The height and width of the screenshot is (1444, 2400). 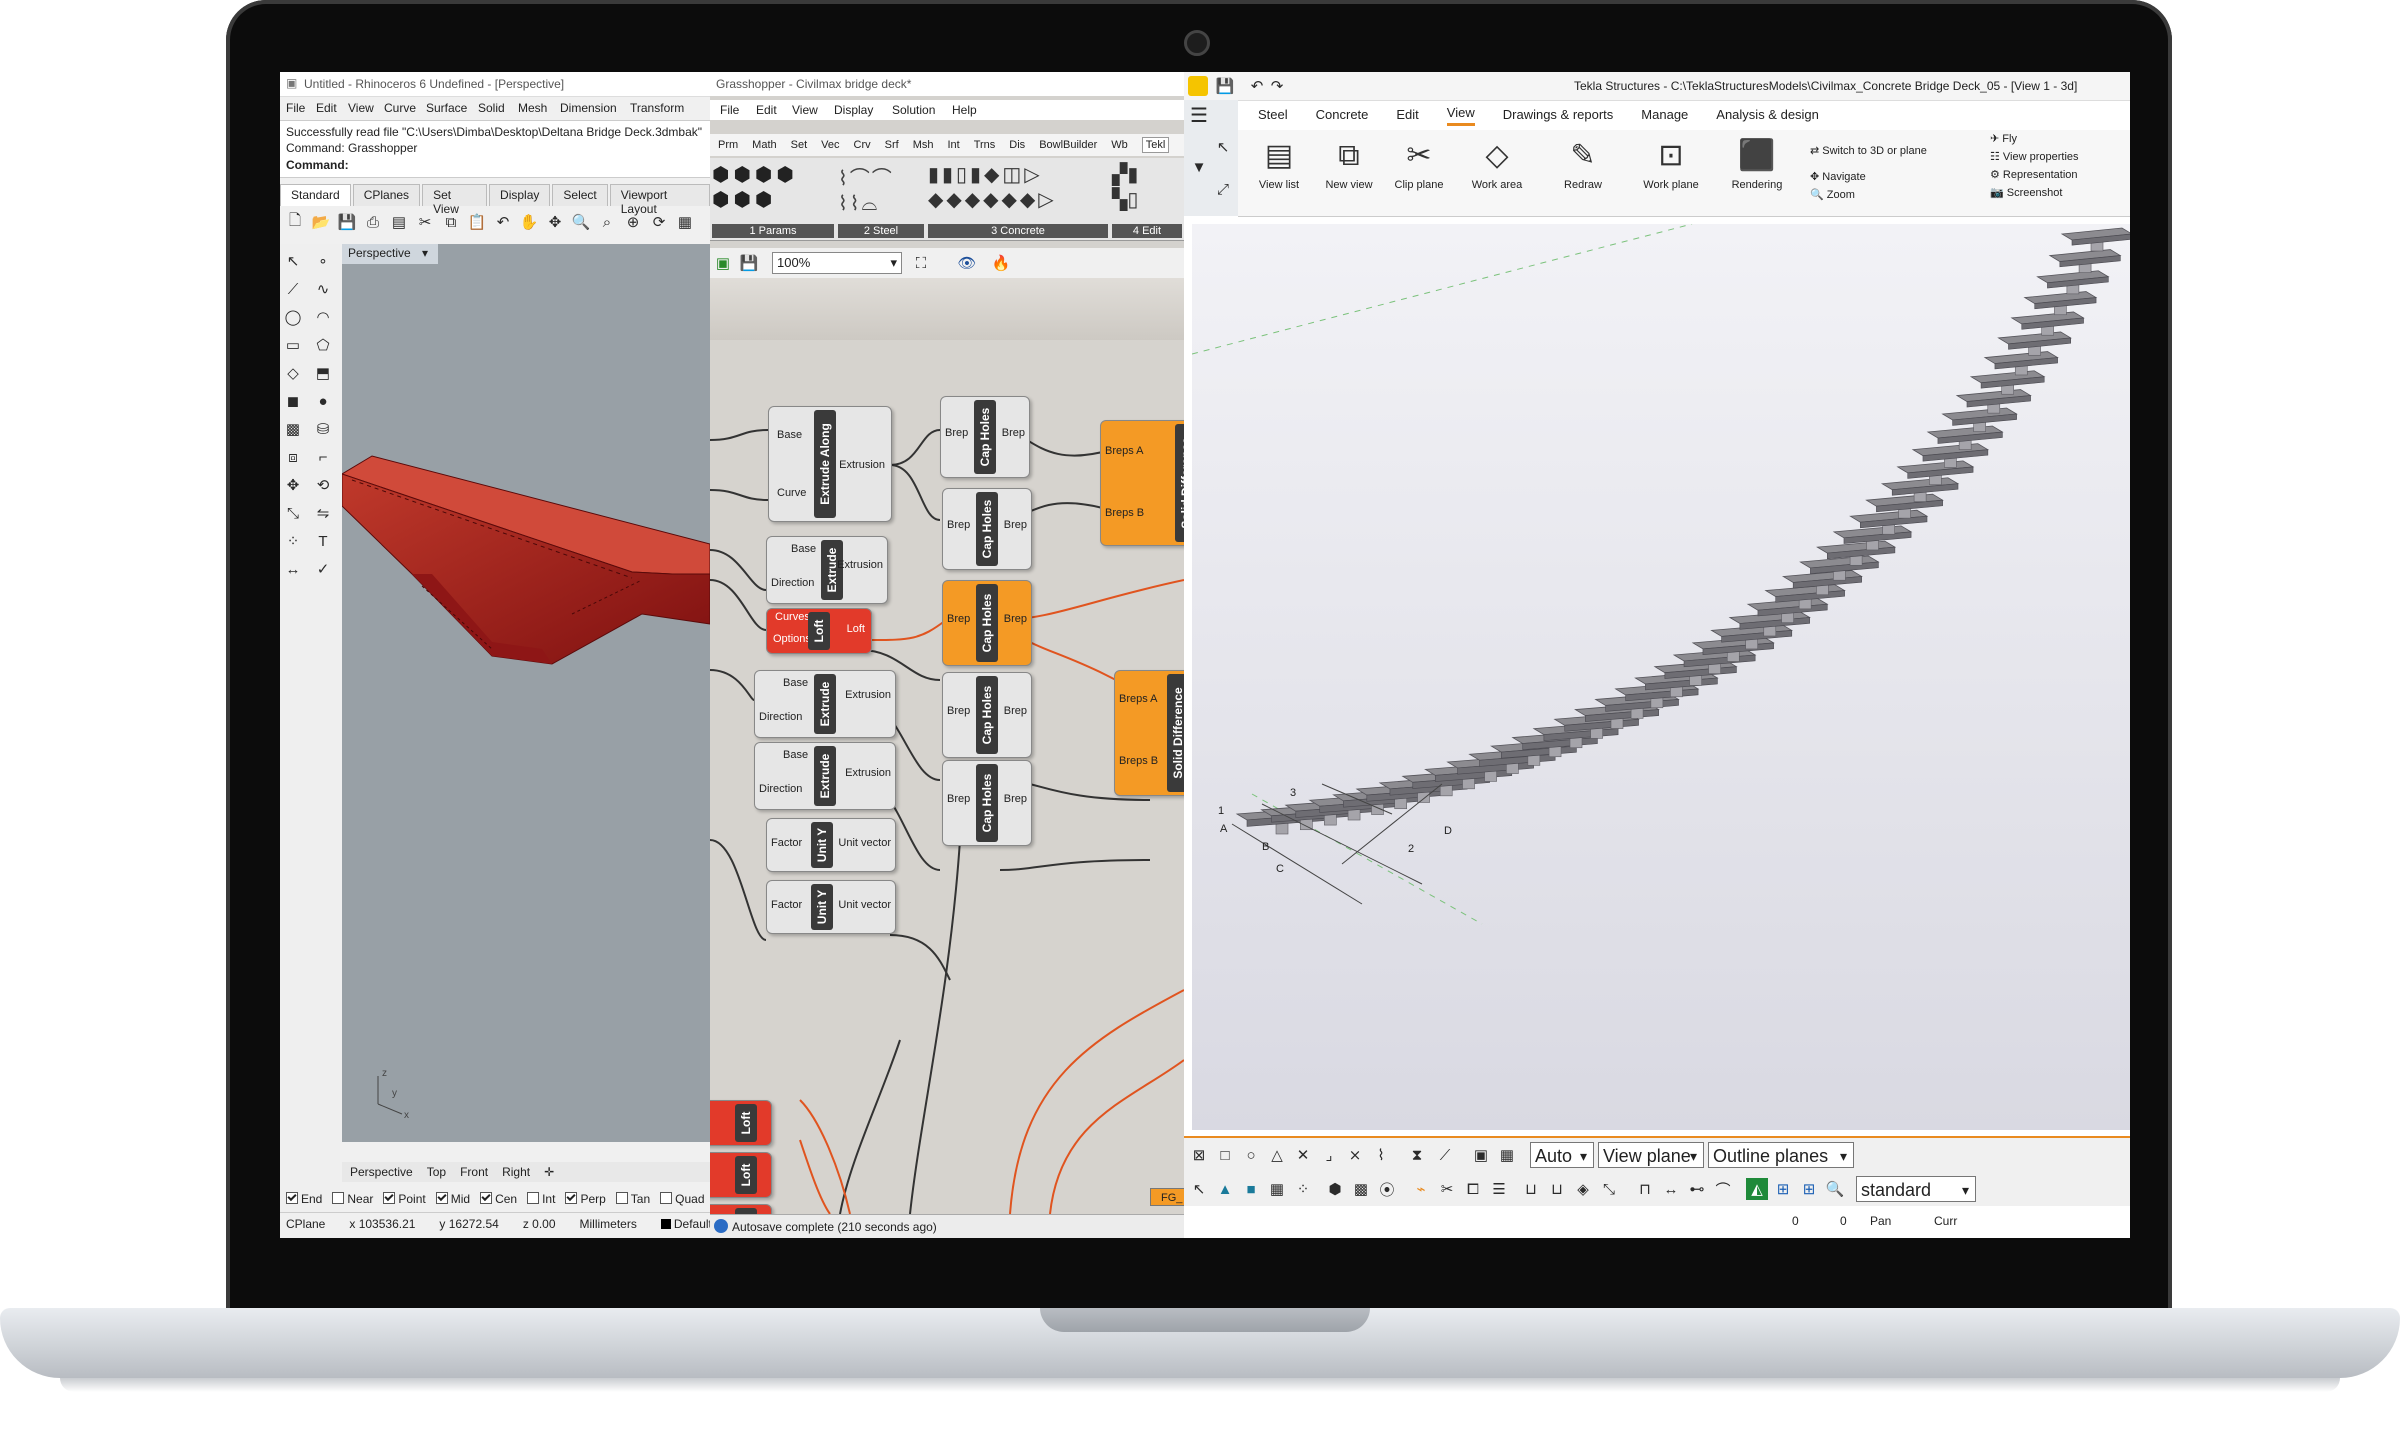 I want to click on polygon-icon: ⬠, so click(x=323, y=345).